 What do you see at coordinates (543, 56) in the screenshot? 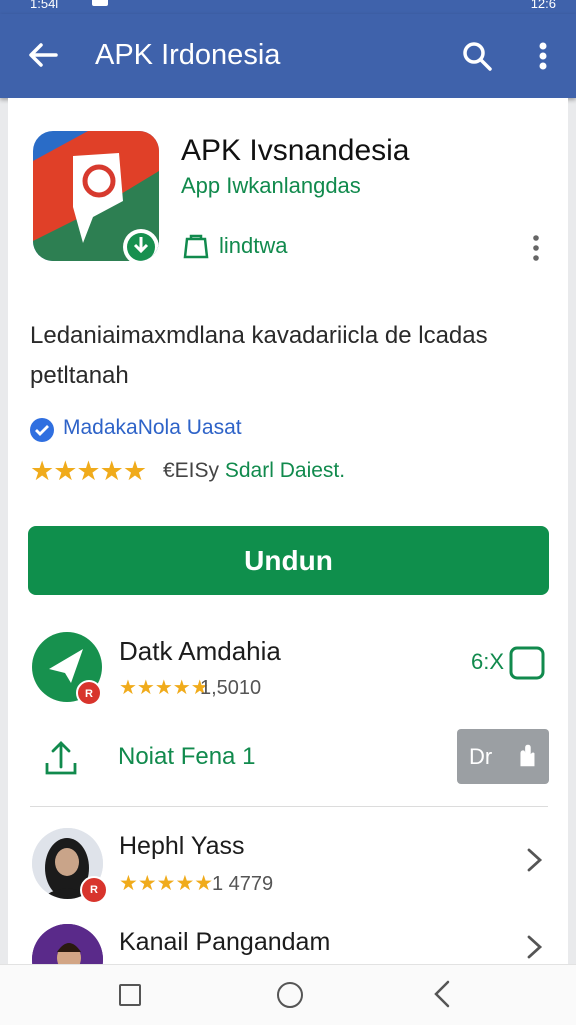
I see `more-options-icon` at bounding box center [543, 56].